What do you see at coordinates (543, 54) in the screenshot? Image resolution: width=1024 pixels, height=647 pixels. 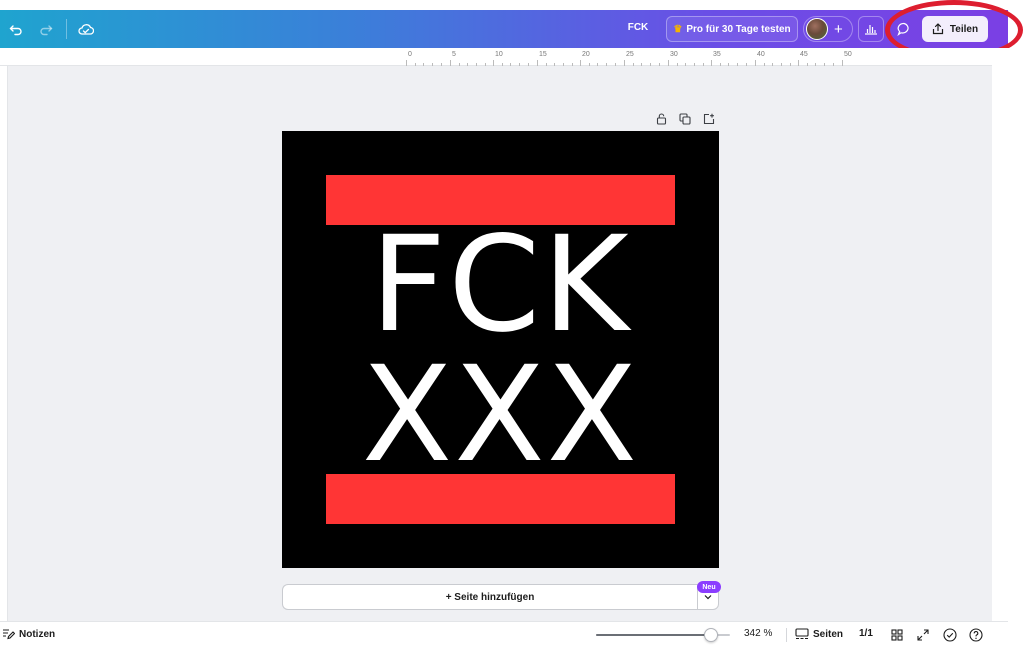 I see `ruler-label: 15` at bounding box center [543, 54].